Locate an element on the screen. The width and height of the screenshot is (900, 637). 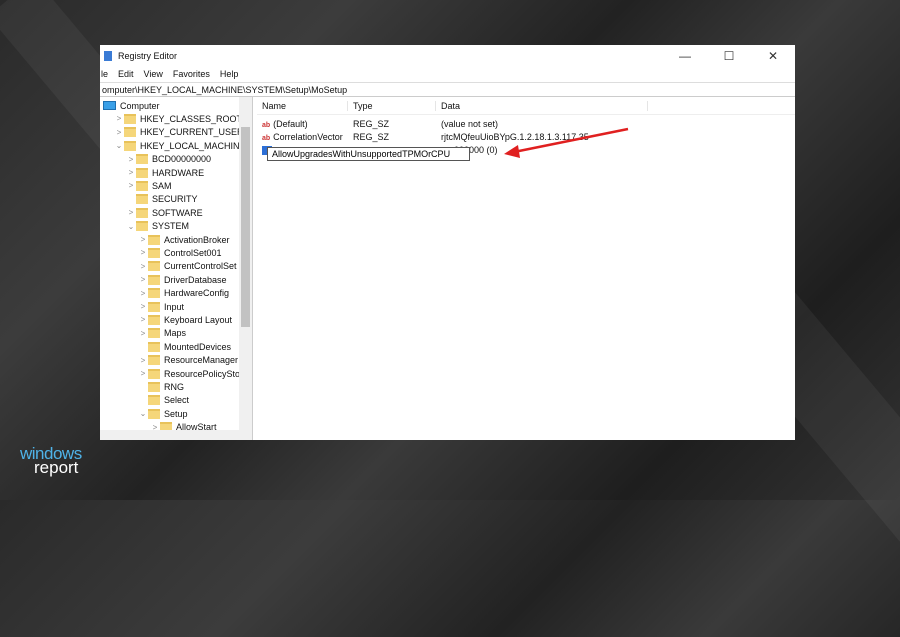
tree-node-label: Keyboard Layout is located at coordinates (198, 319).